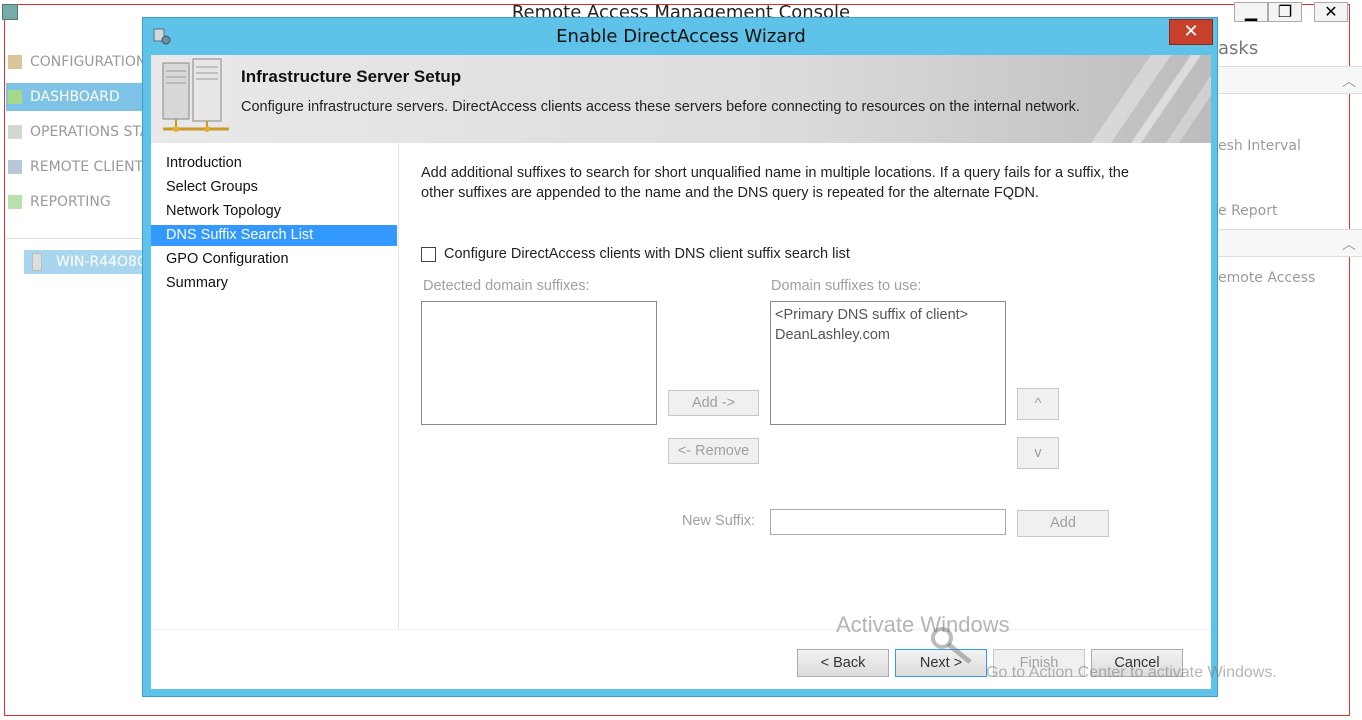 The height and width of the screenshot is (720, 1362). Describe the element at coordinates (1285, 12) in the screenshot. I see `maximize-button: ❐` at that location.